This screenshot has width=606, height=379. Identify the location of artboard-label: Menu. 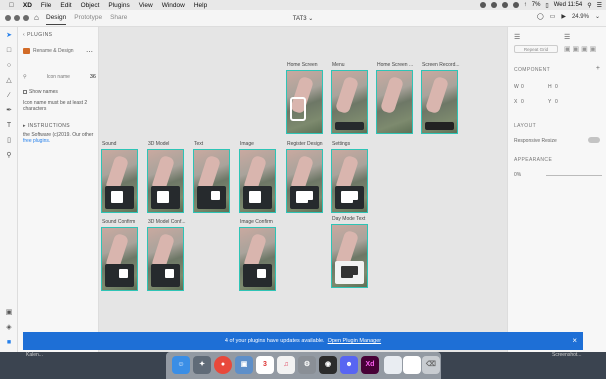
(338, 65).